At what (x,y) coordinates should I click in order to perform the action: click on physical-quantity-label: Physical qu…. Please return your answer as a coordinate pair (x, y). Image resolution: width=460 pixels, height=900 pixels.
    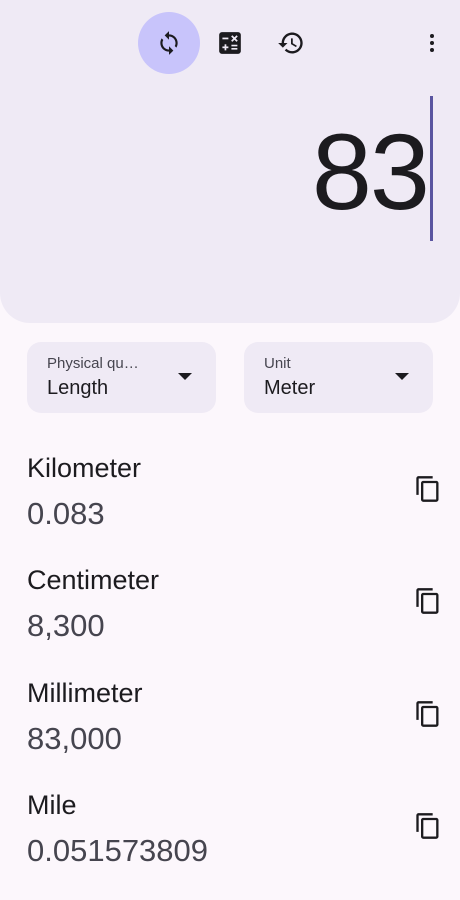
    Looking at the image, I should click on (93, 363).